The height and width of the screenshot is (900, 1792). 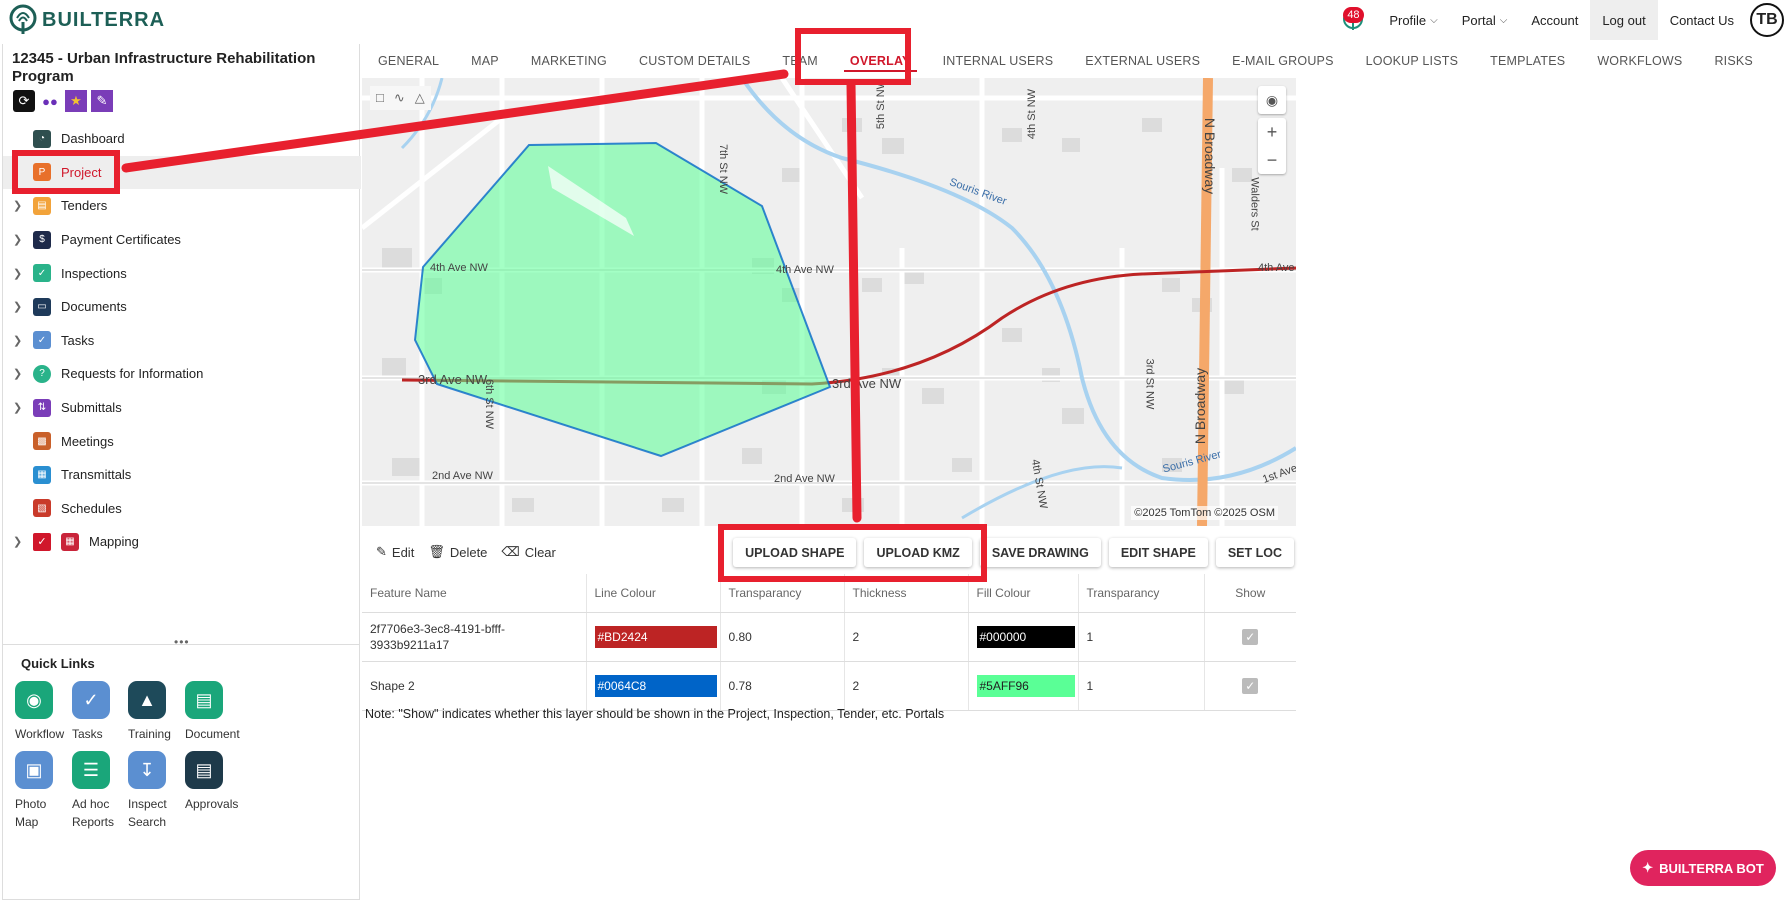 What do you see at coordinates (528, 552) in the screenshot?
I see `clear-button: ⌫ Clear` at bounding box center [528, 552].